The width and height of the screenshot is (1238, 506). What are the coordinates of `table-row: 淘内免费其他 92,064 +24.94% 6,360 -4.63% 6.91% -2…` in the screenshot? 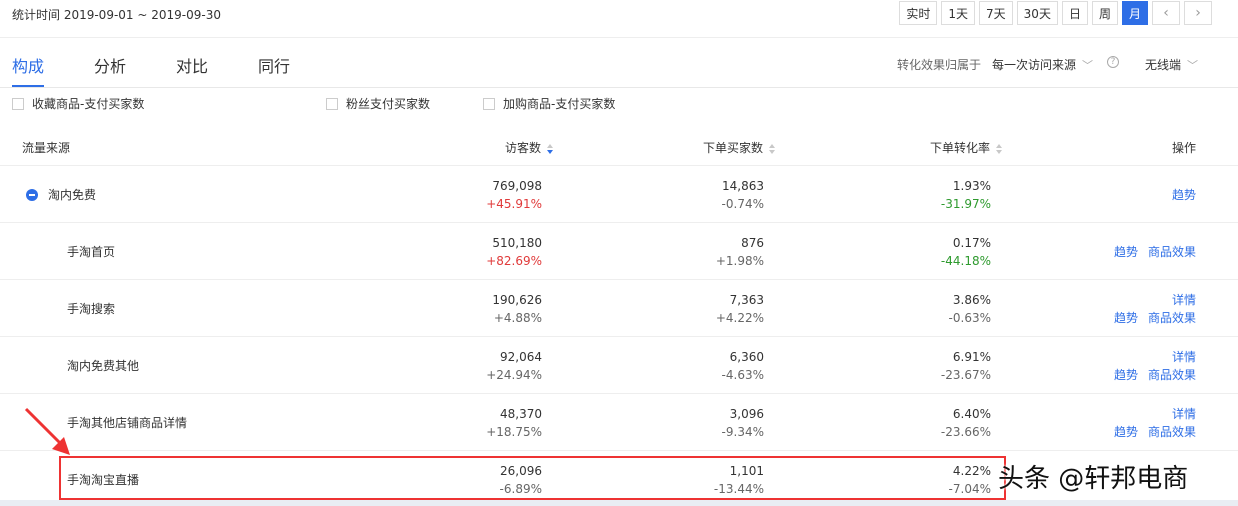 It's located at (619, 365).